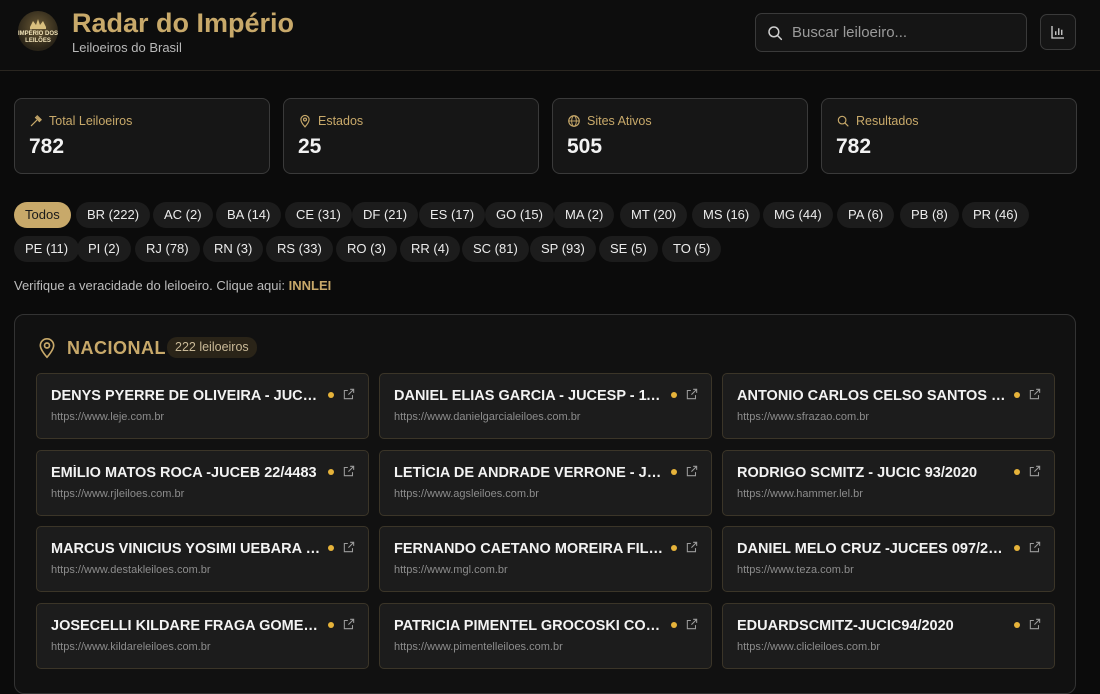 The height and width of the screenshot is (694, 1100). What do you see at coordinates (628, 249) in the screenshot?
I see `filter-chip: SE (5)` at bounding box center [628, 249].